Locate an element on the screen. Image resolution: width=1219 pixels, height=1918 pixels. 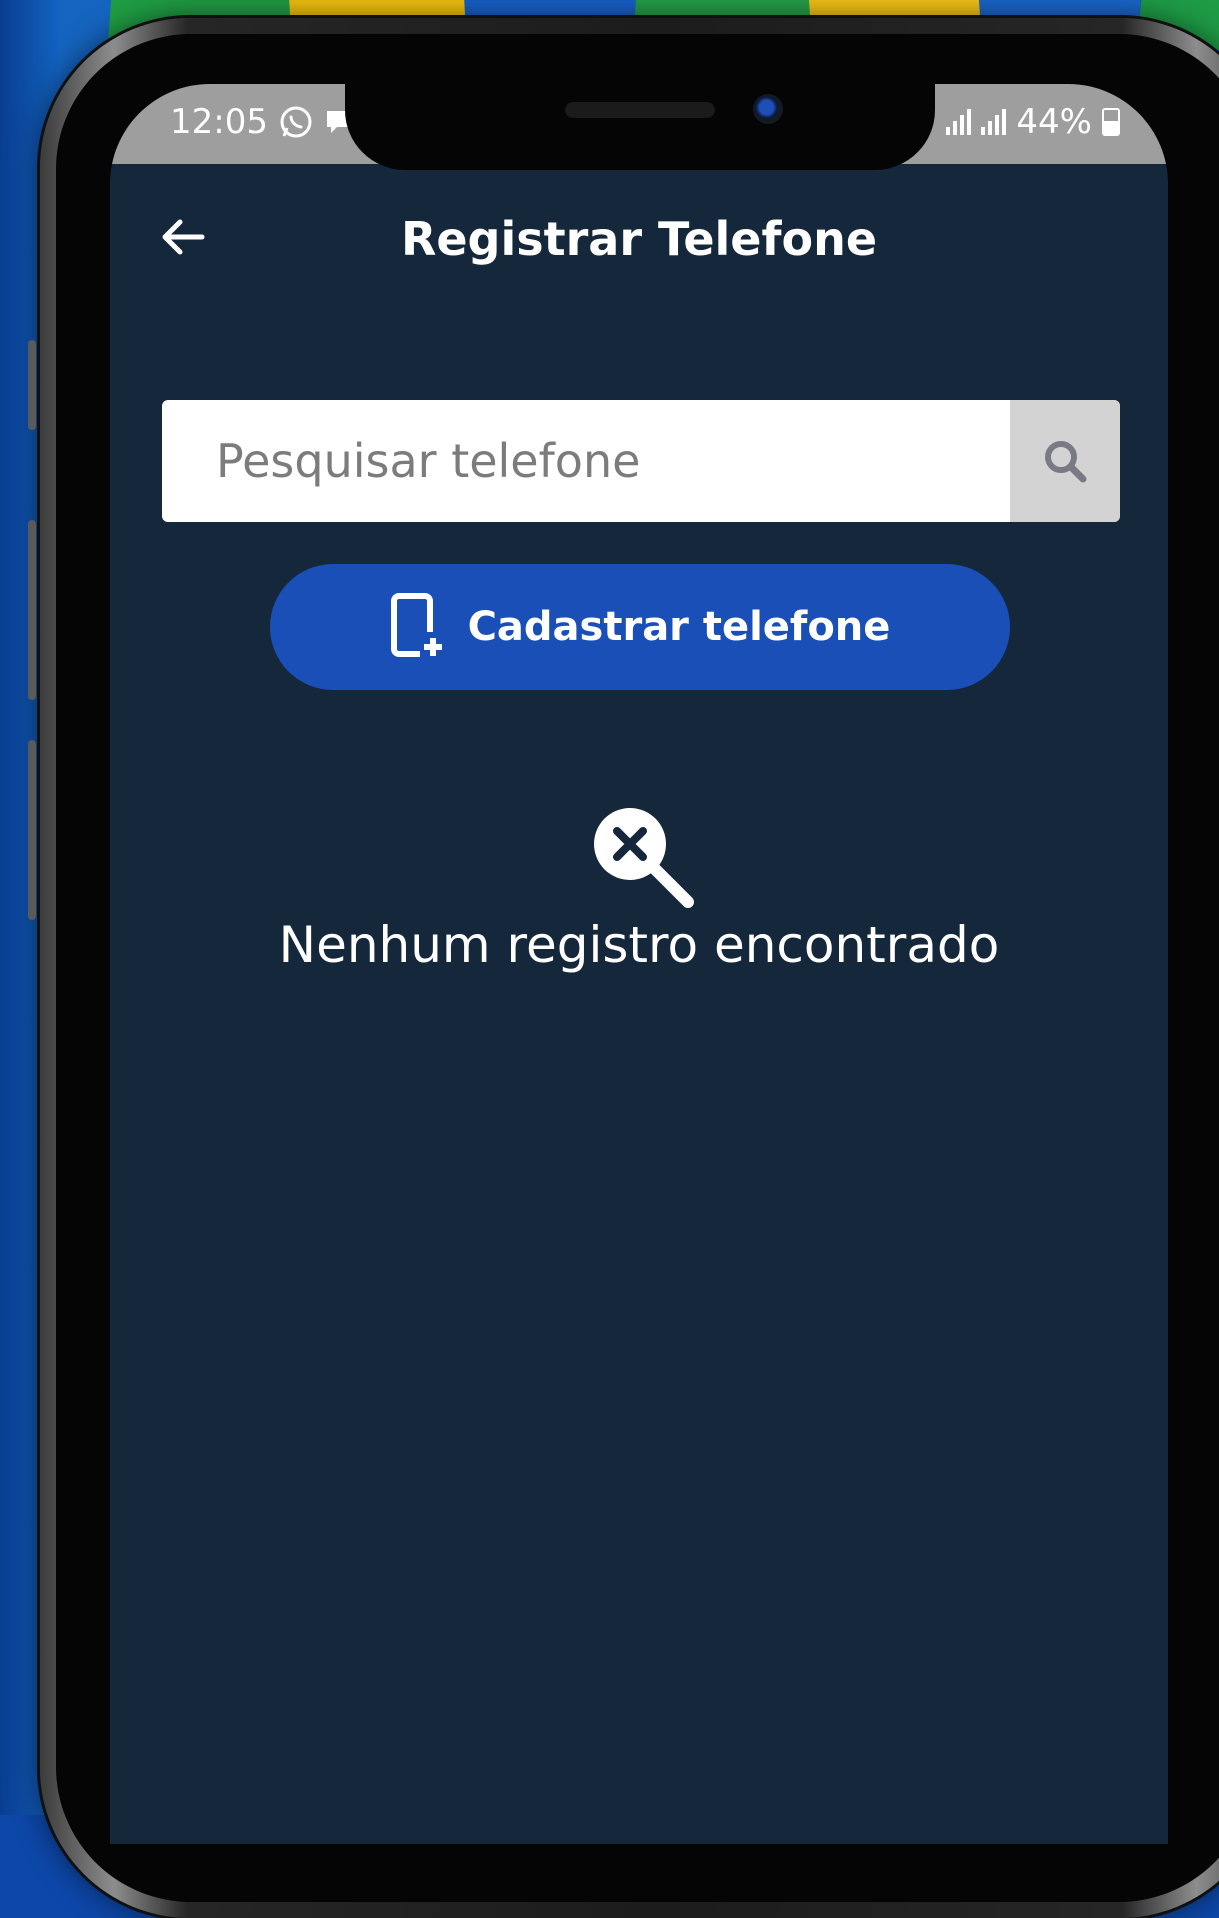
phone-notch is located at coordinates (640, 115).